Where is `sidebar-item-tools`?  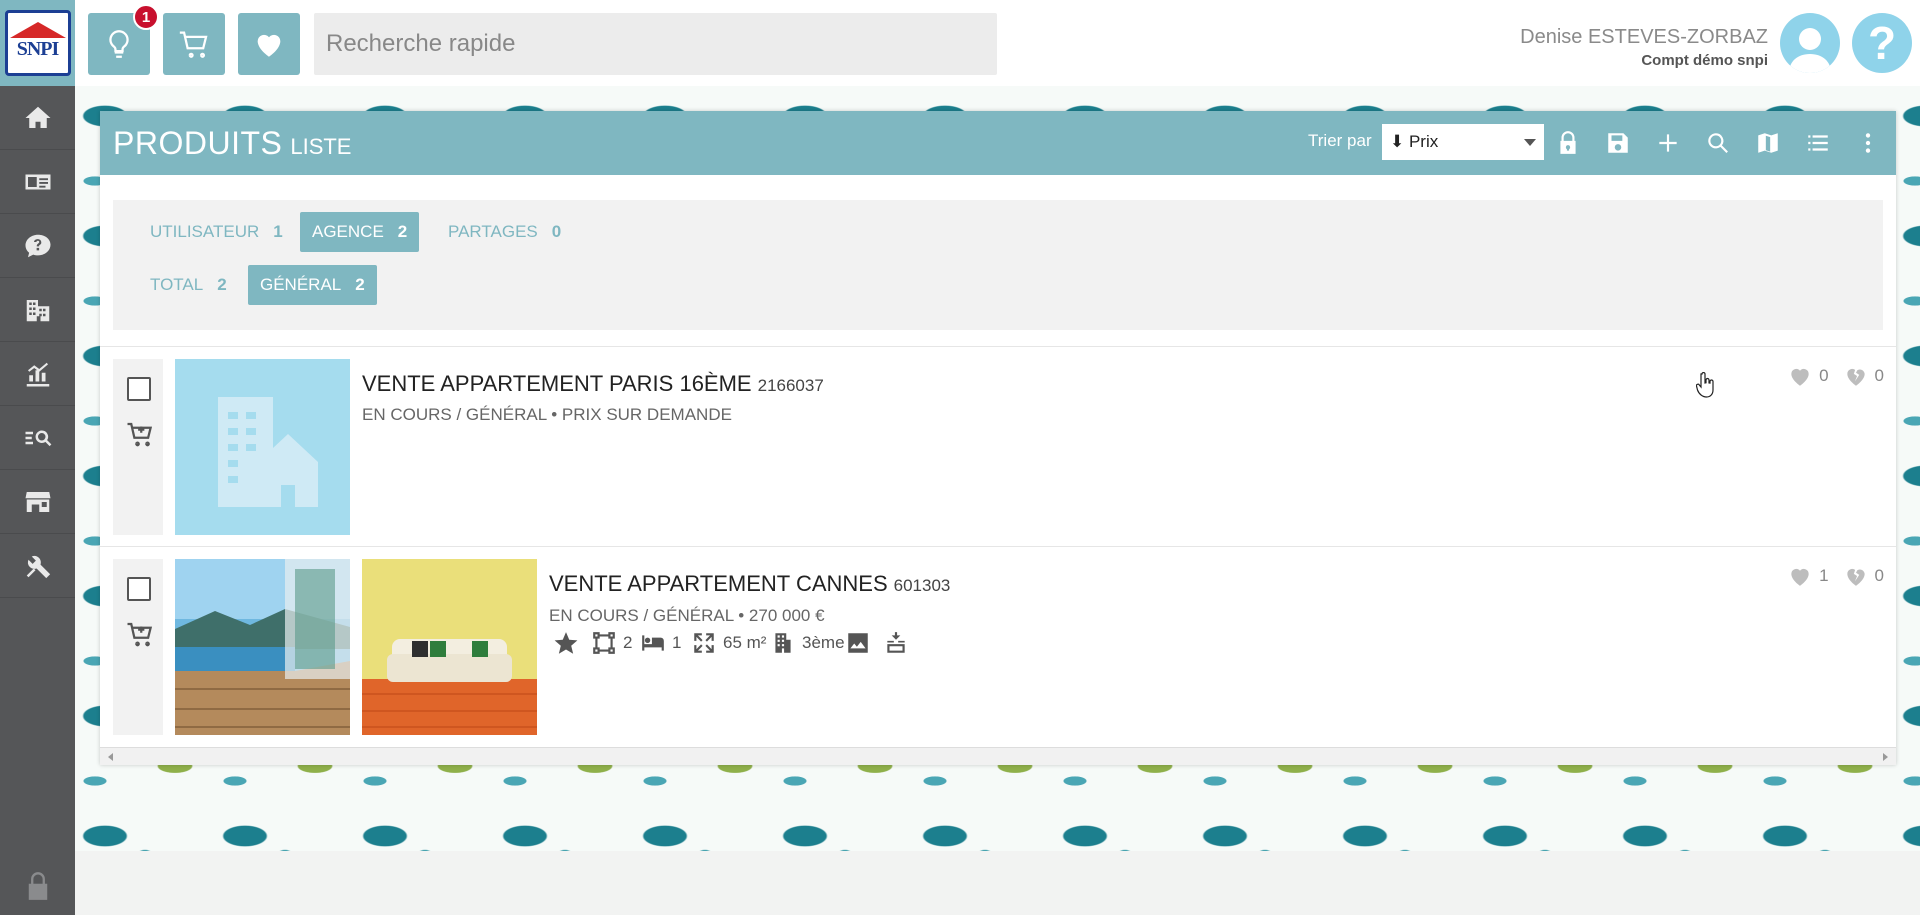
sidebar-item-tools is located at coordinates (37, 566).